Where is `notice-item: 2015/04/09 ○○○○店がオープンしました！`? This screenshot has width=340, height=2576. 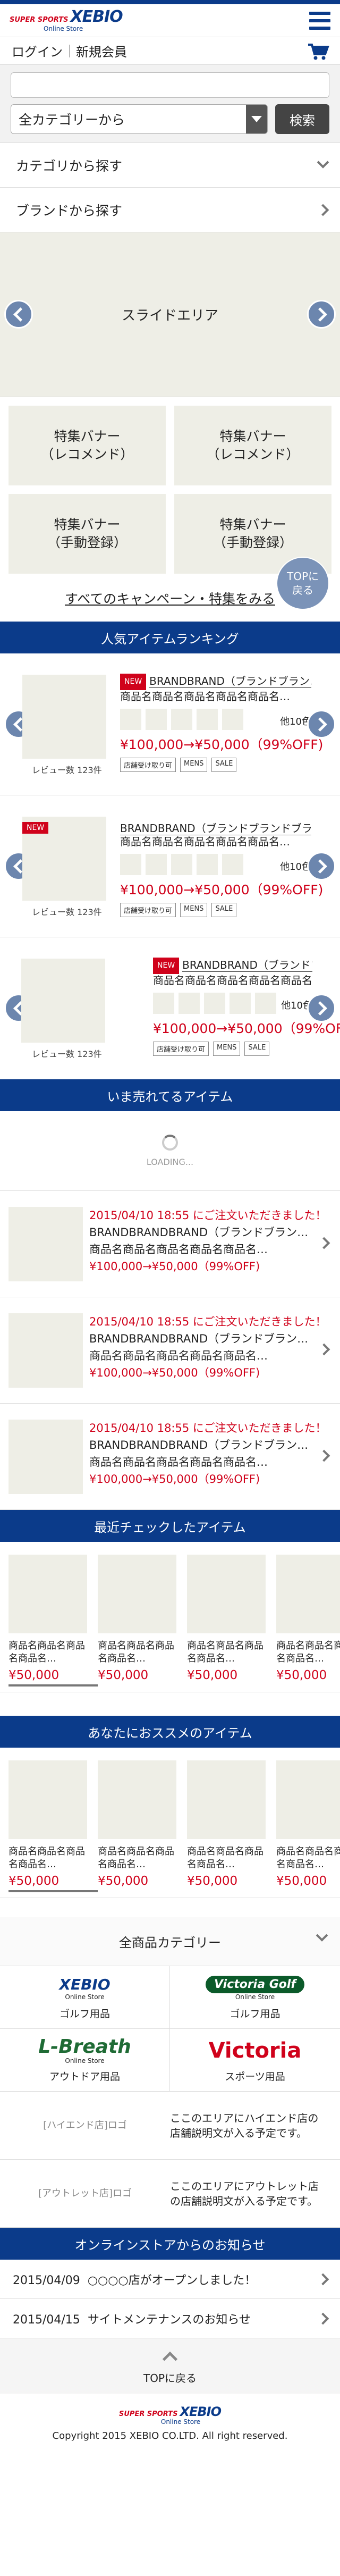 notice-item: 2015/04/09 ○○○○店がオープンしました！ is located at coordinates (170, 2279).